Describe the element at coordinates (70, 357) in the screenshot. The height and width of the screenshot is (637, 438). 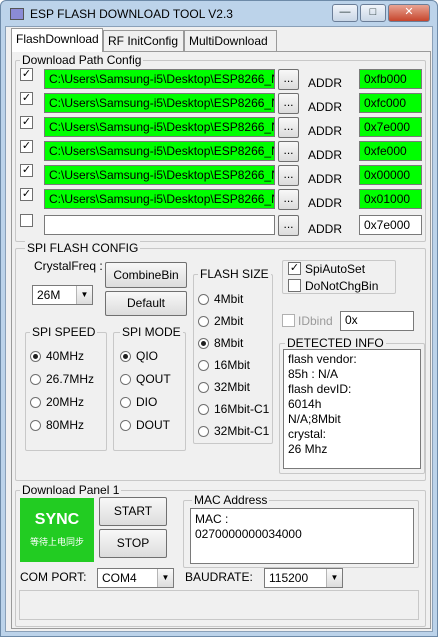
I see `radio-option: 40MHz` at that location.